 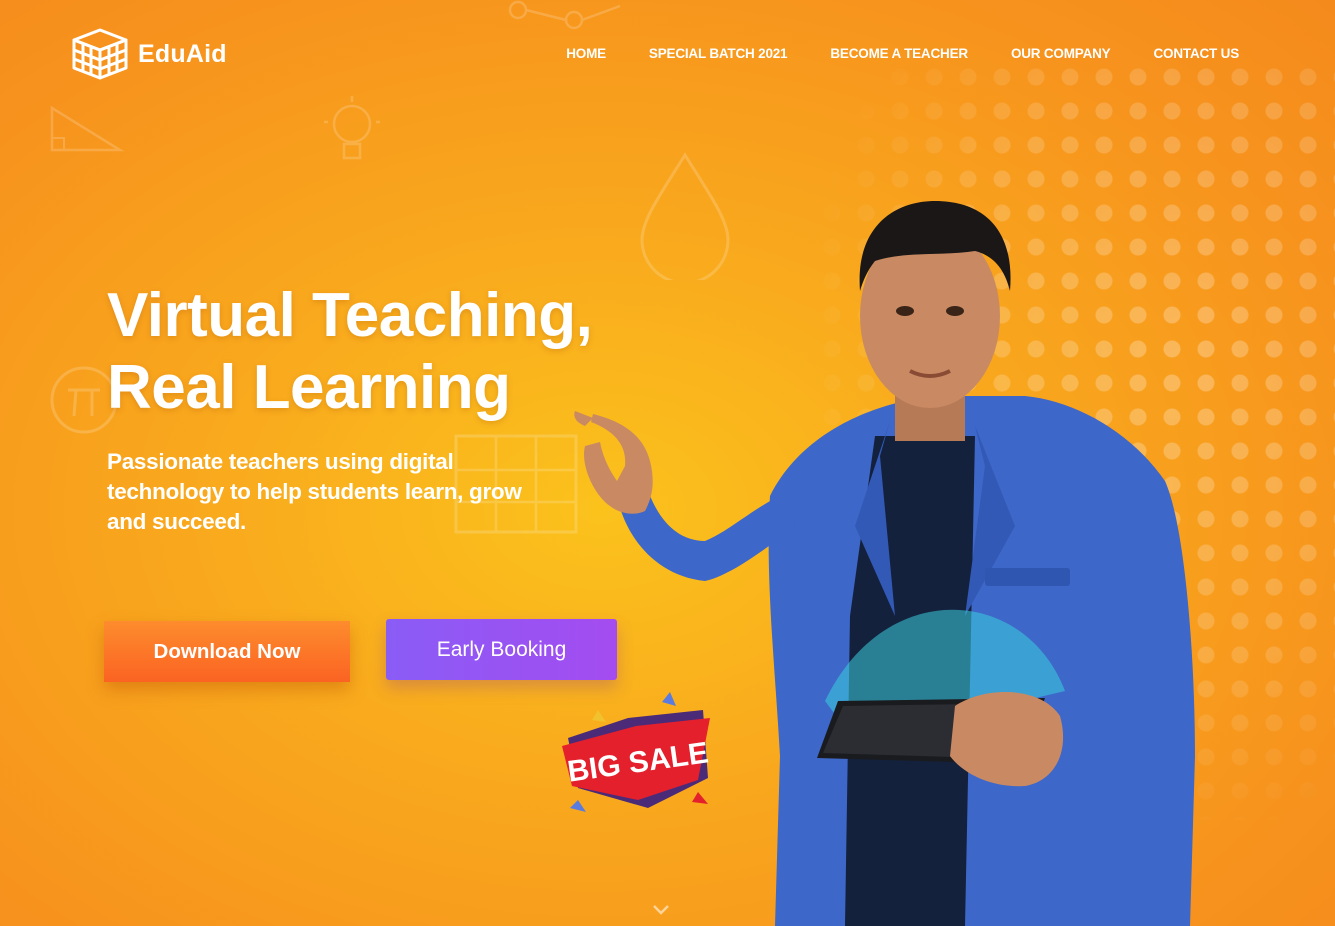 I want to click on big-sale-badge: BIG SALE, so click(x=636, y=752).